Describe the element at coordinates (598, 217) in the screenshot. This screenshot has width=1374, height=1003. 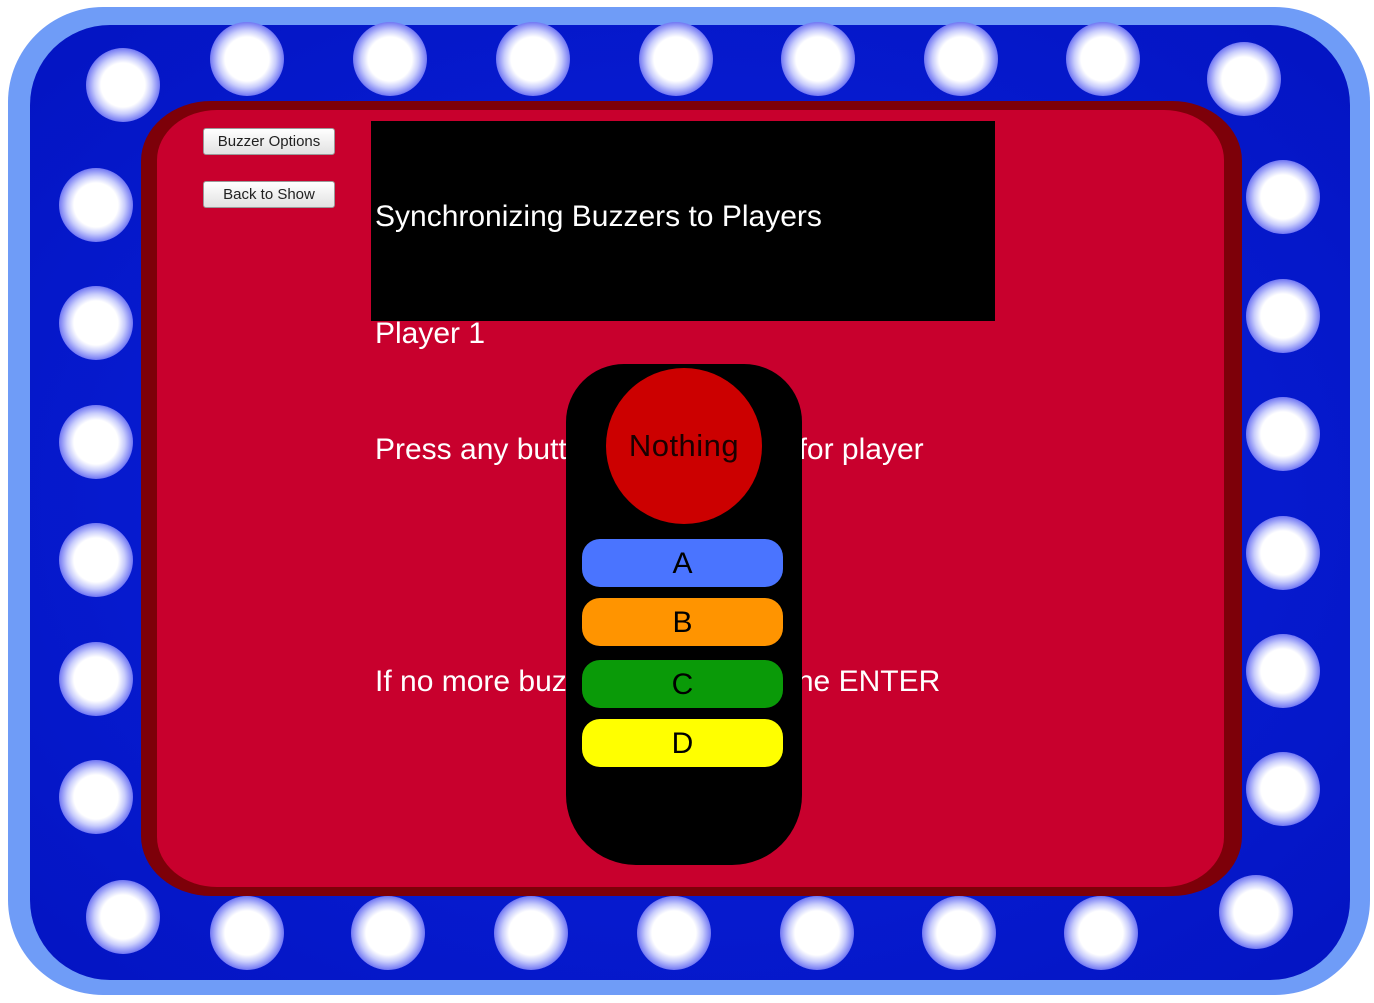
I see `instruction-title: Synchronizing Buzzers to Players` at that location.